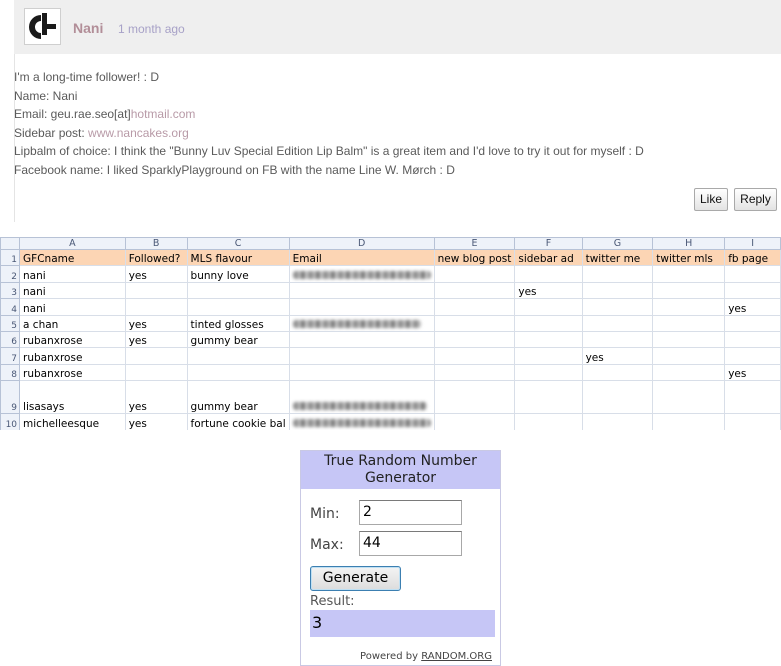 This screenshot has height=666, width=781. What do you see at coordinates (474, 257) in the screenshot?
I see `column-header: new blog post` at bounding box center [474, 257].